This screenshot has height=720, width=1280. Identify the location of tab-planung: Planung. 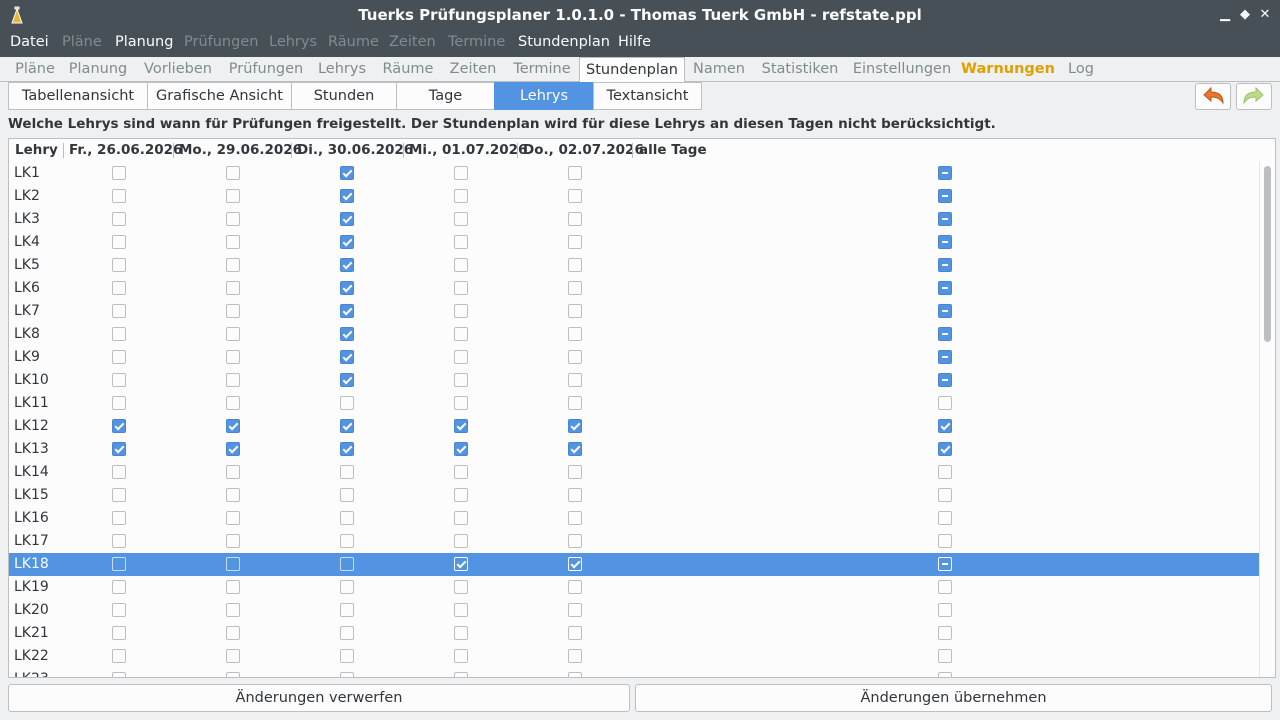
(98, 69).